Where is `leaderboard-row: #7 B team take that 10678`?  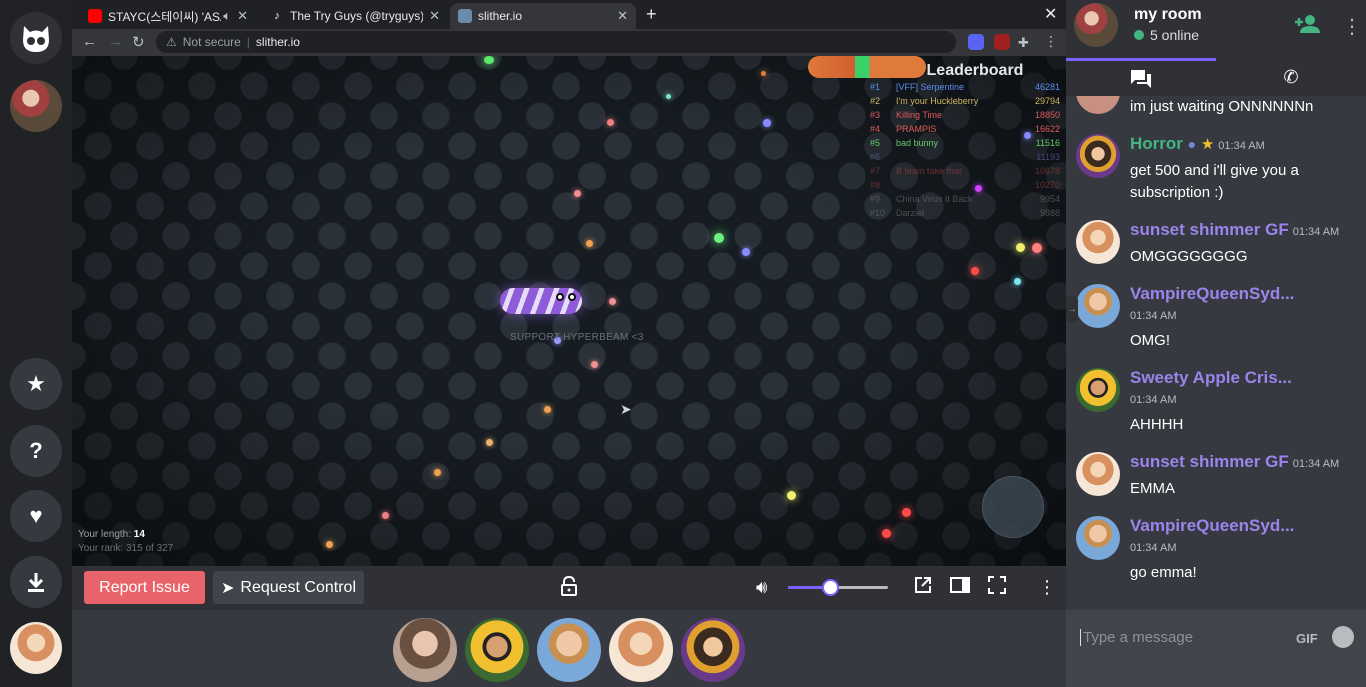 leaderboard-row: #7 B team take that 10678 is located at coordinates (965, 171).